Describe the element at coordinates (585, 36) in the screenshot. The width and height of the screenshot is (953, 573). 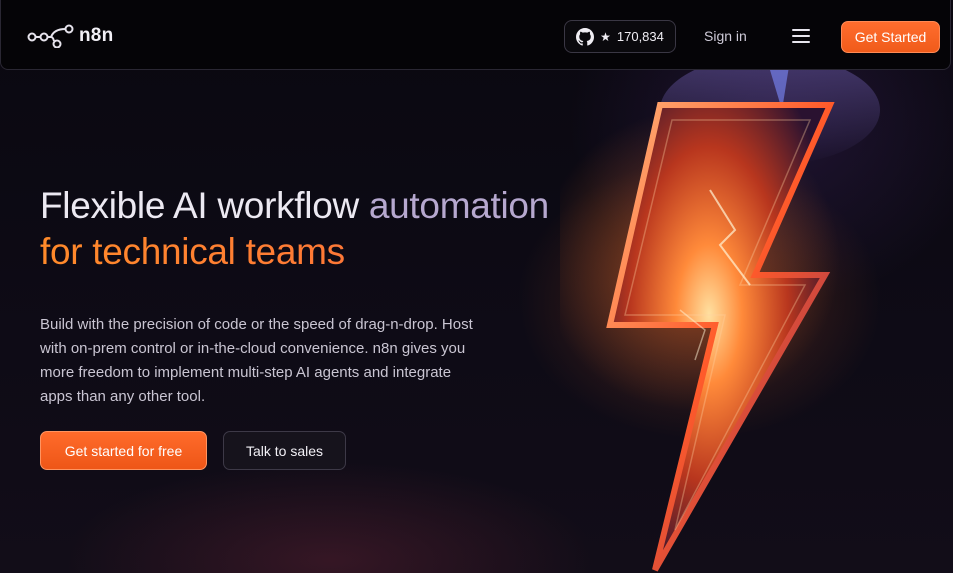
I see `github-icon` at that location.